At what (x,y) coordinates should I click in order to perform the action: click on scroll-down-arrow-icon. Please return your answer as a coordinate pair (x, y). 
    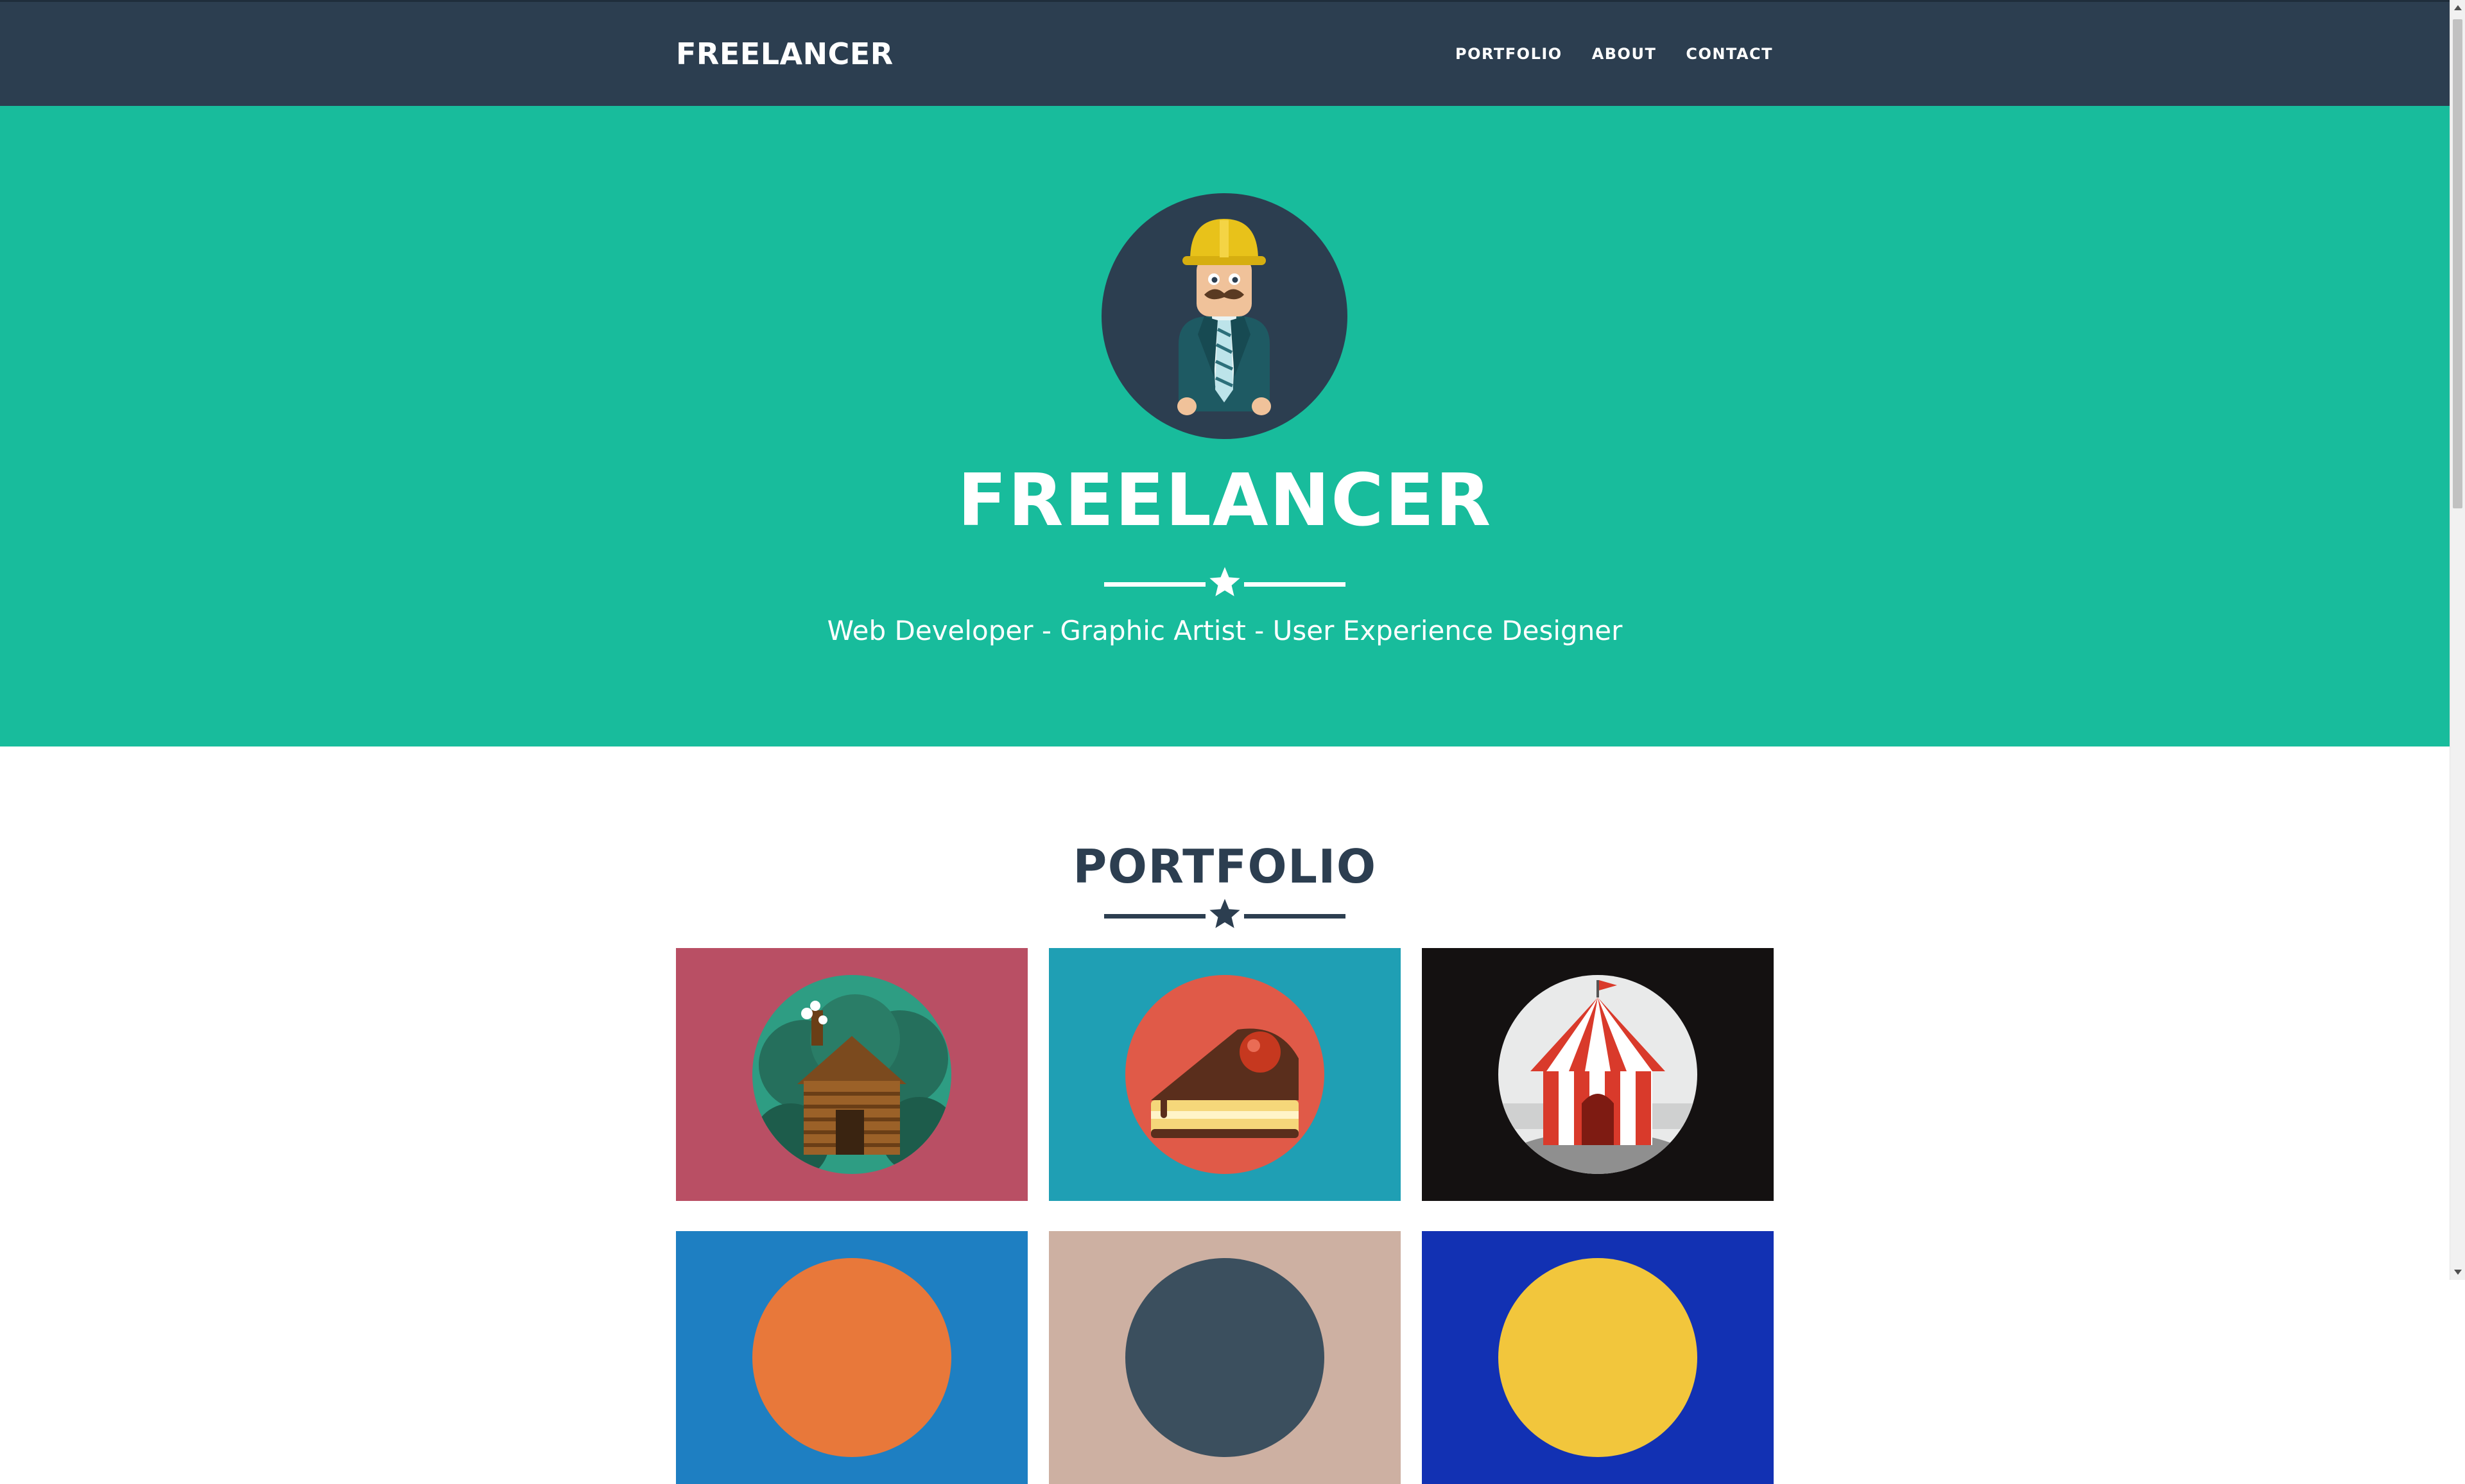
    Looking at the image, I should click on (2458, 1272).